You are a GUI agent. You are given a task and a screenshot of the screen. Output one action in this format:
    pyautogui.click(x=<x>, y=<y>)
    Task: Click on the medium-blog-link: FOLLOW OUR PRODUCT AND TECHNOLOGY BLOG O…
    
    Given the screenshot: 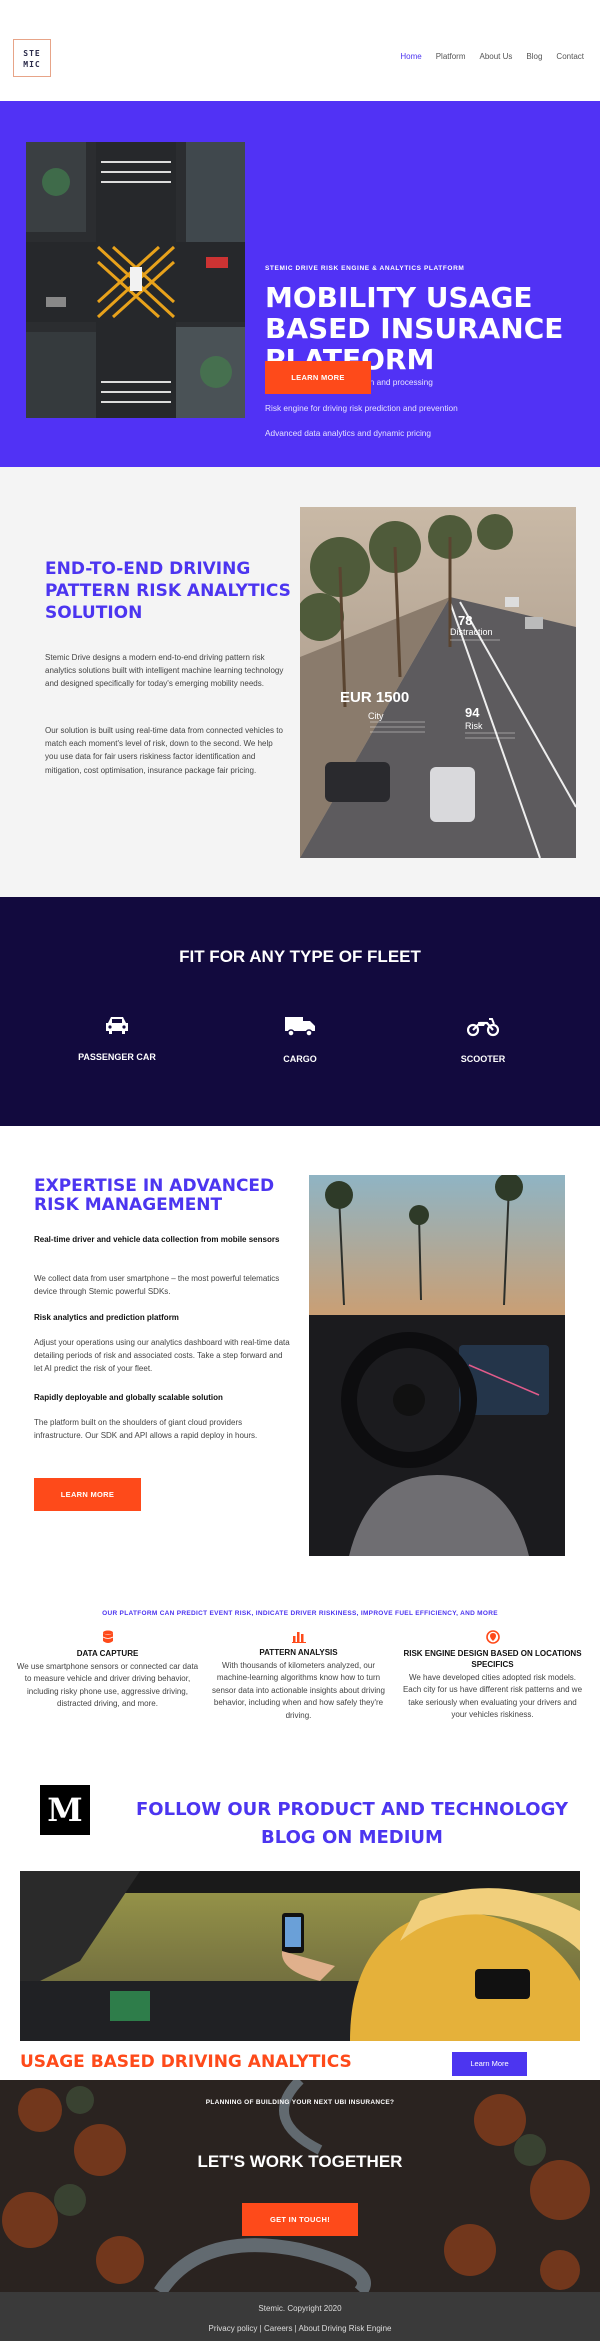 What is the action you would take?
    pyautogui.click(x=352, y=1824)
    